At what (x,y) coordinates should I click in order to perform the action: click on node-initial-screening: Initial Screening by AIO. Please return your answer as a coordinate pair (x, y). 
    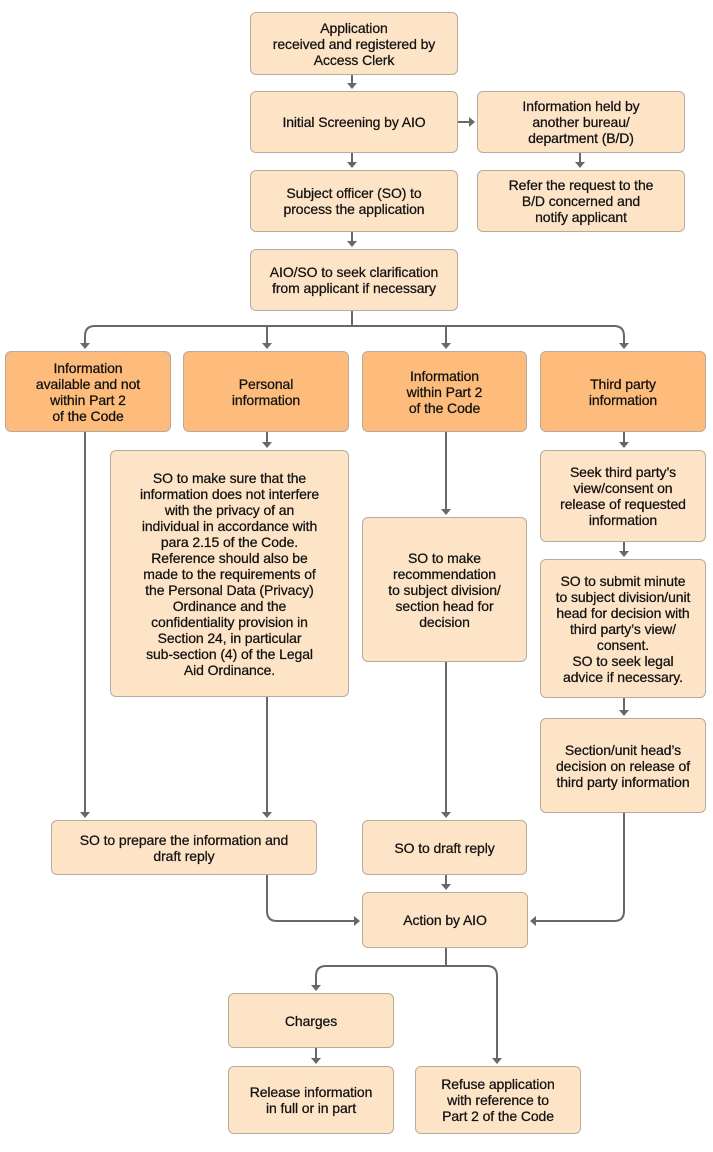
    Looking at the image, I should click on (354, 122).